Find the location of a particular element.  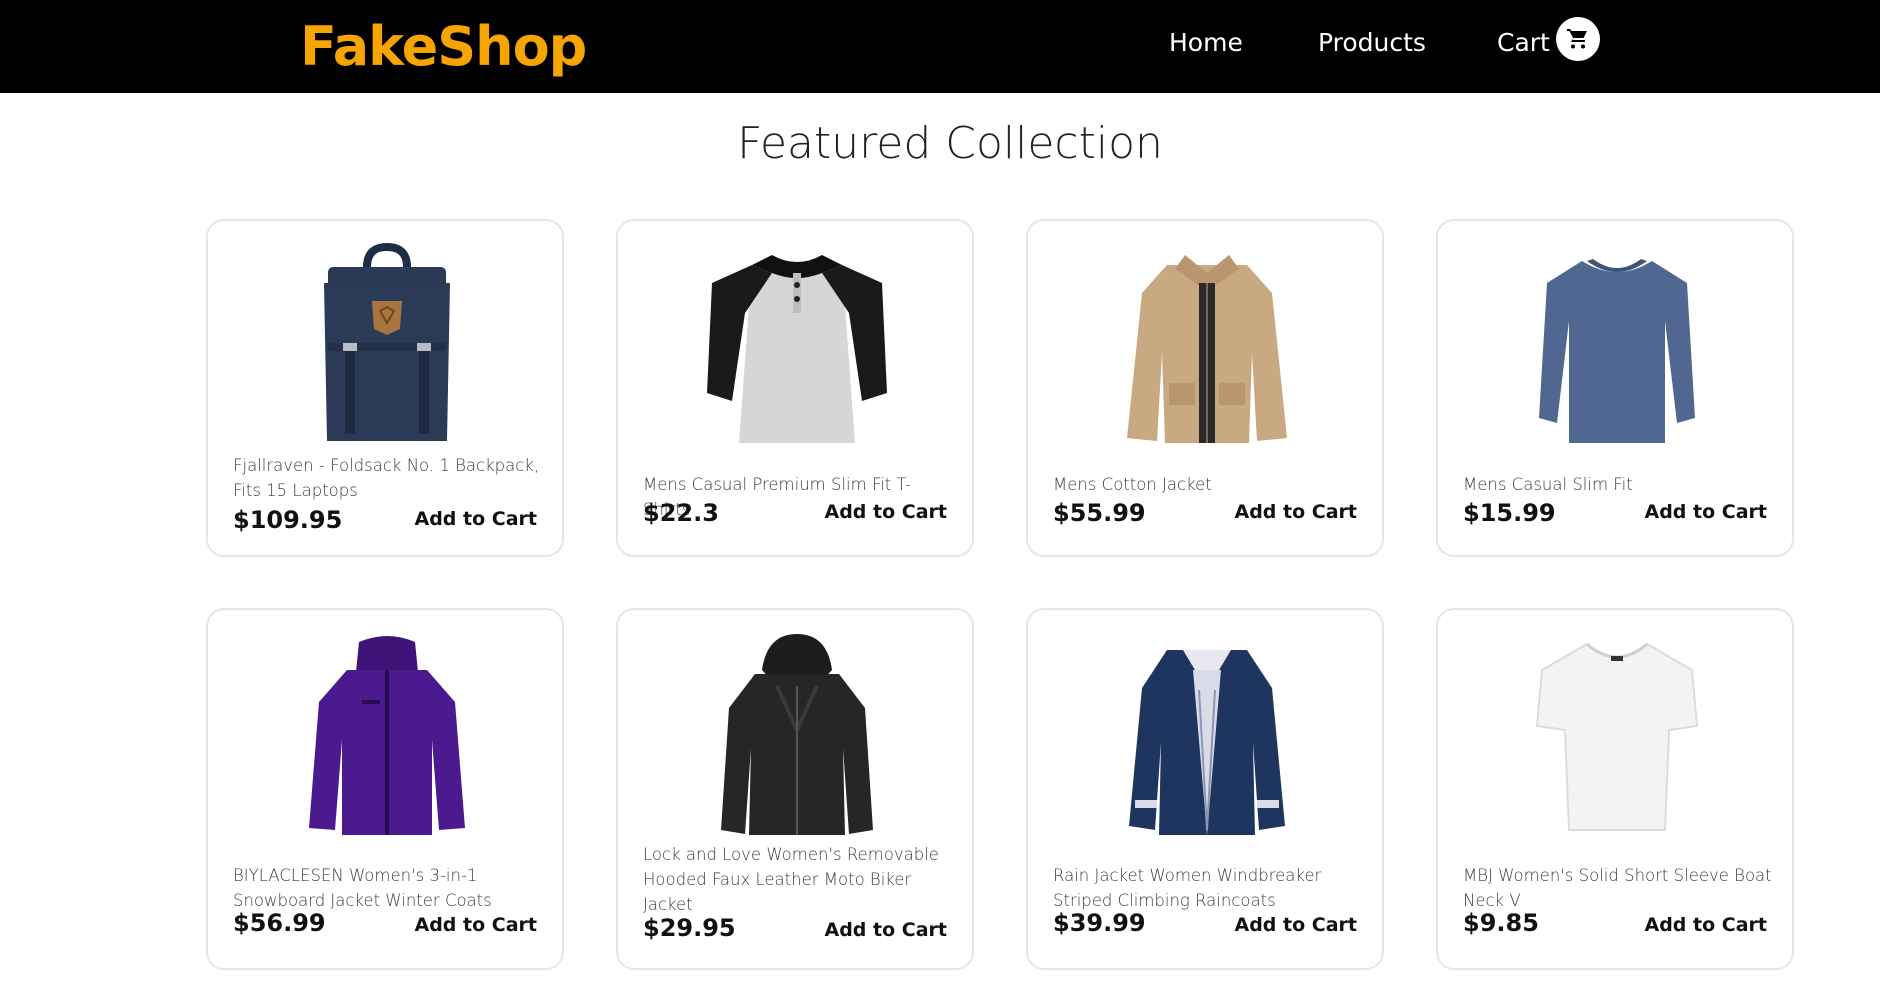

long-sleeve-shirt-image is located at coordinates (1617, 351).